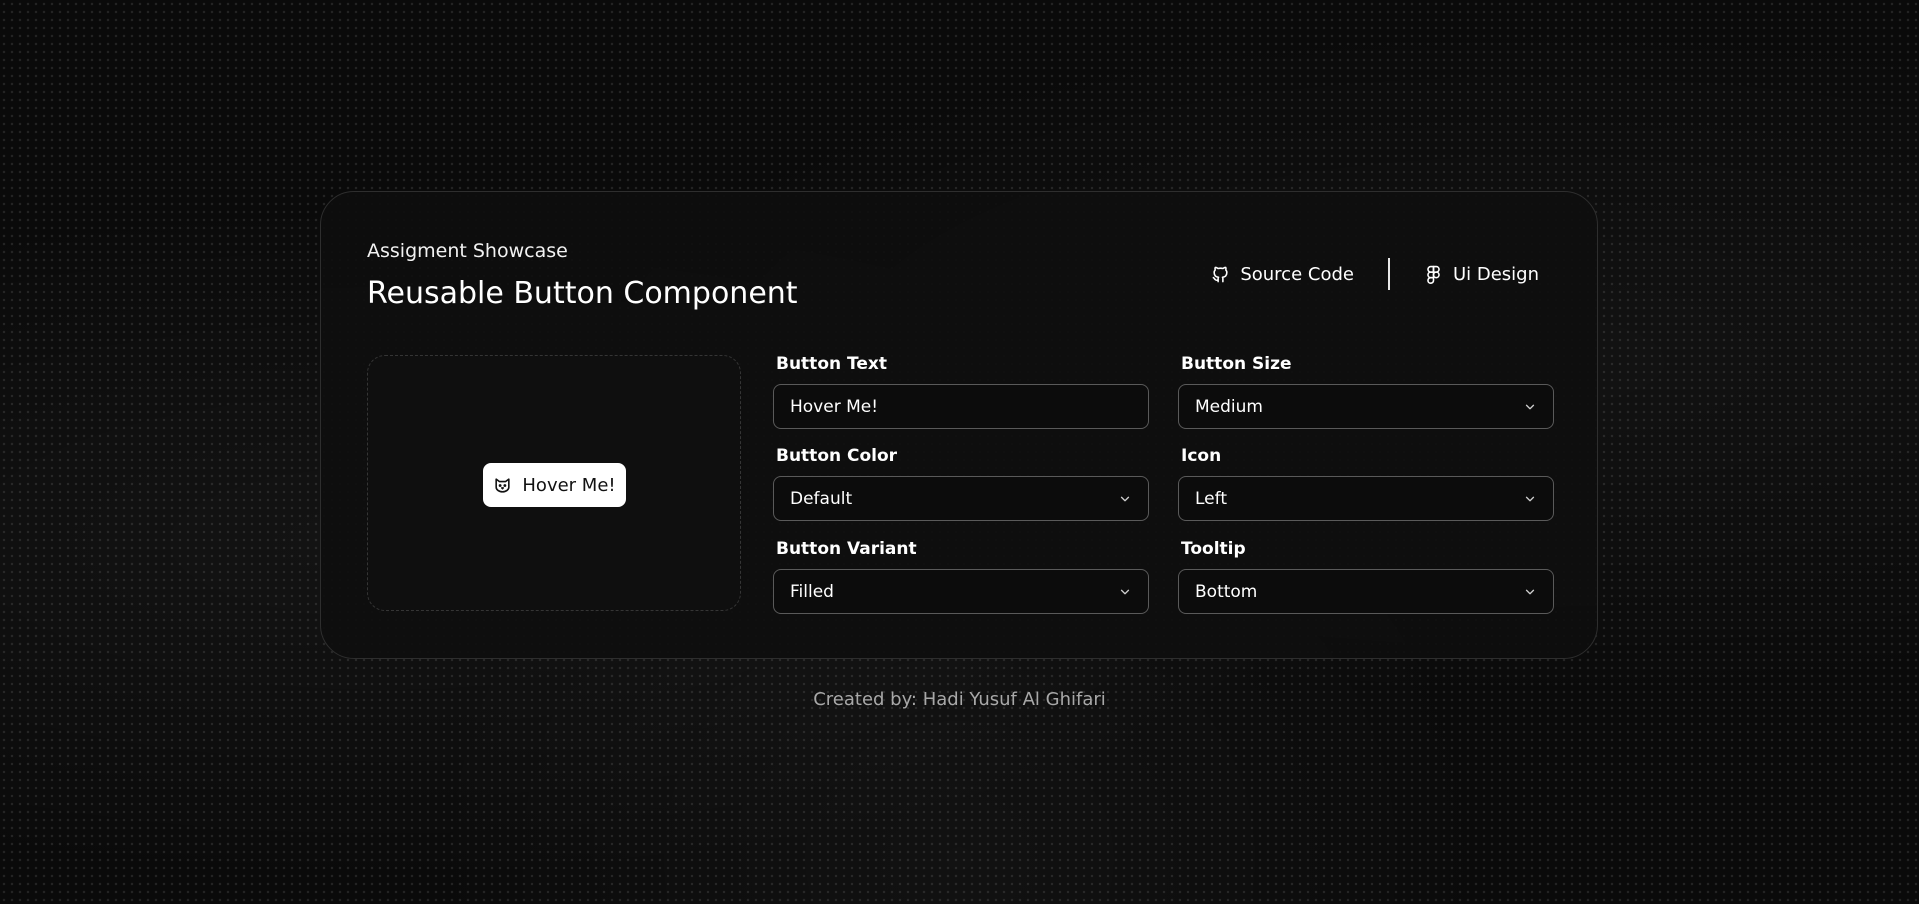 The image size is (1919, 904). I want to click on page-title: Reusable Button Component, so click(582, 293).